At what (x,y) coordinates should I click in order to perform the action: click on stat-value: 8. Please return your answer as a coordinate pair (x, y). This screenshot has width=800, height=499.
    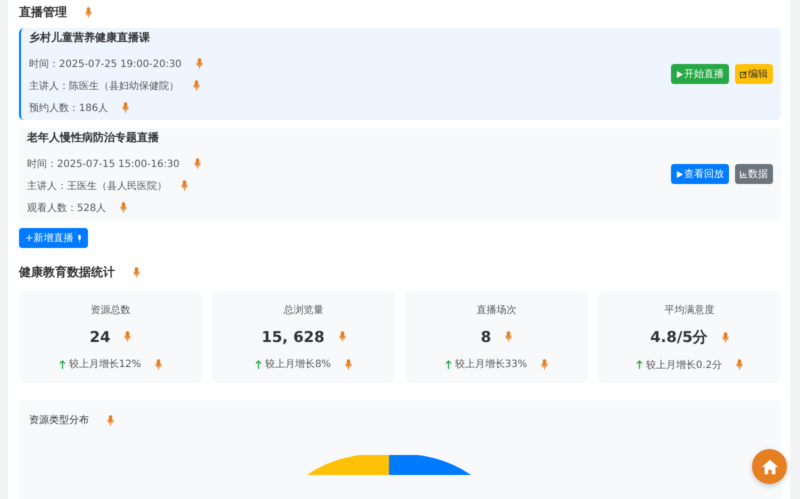
    Looking at the image, I should click on (486, 337).